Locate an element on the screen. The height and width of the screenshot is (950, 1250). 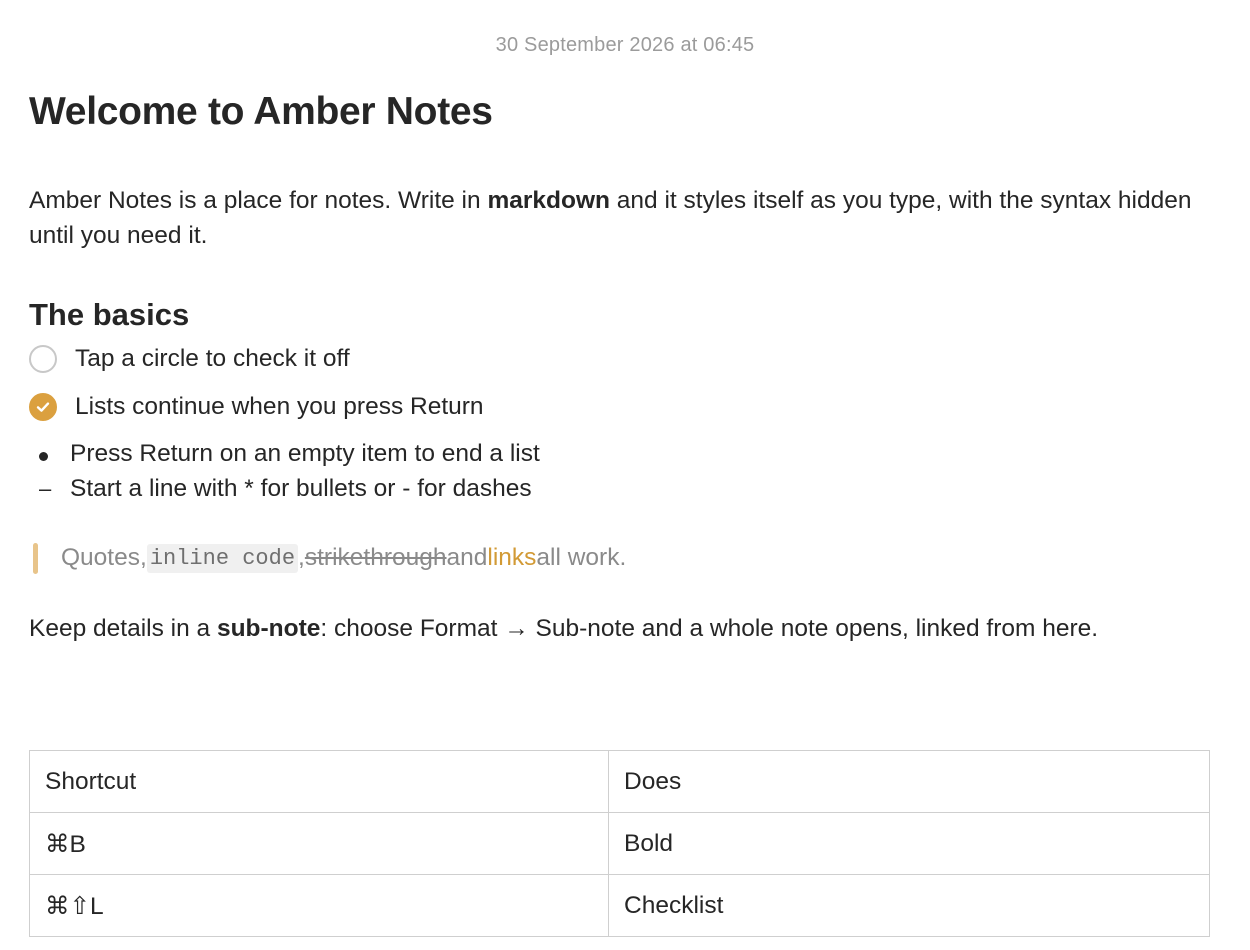
checklist-item: Lists continue when you press Return is located at coordinates (256, 407).